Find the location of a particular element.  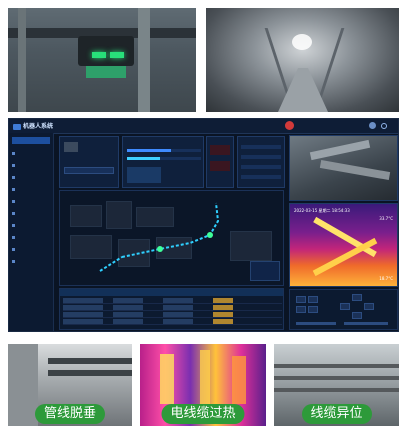

scenario-label: 管线脱垂 is located at coordinates (70, 414).